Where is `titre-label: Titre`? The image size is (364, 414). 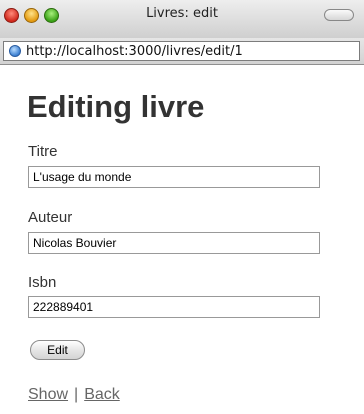 titre-label: Titre is located at coordinates (43, 151).